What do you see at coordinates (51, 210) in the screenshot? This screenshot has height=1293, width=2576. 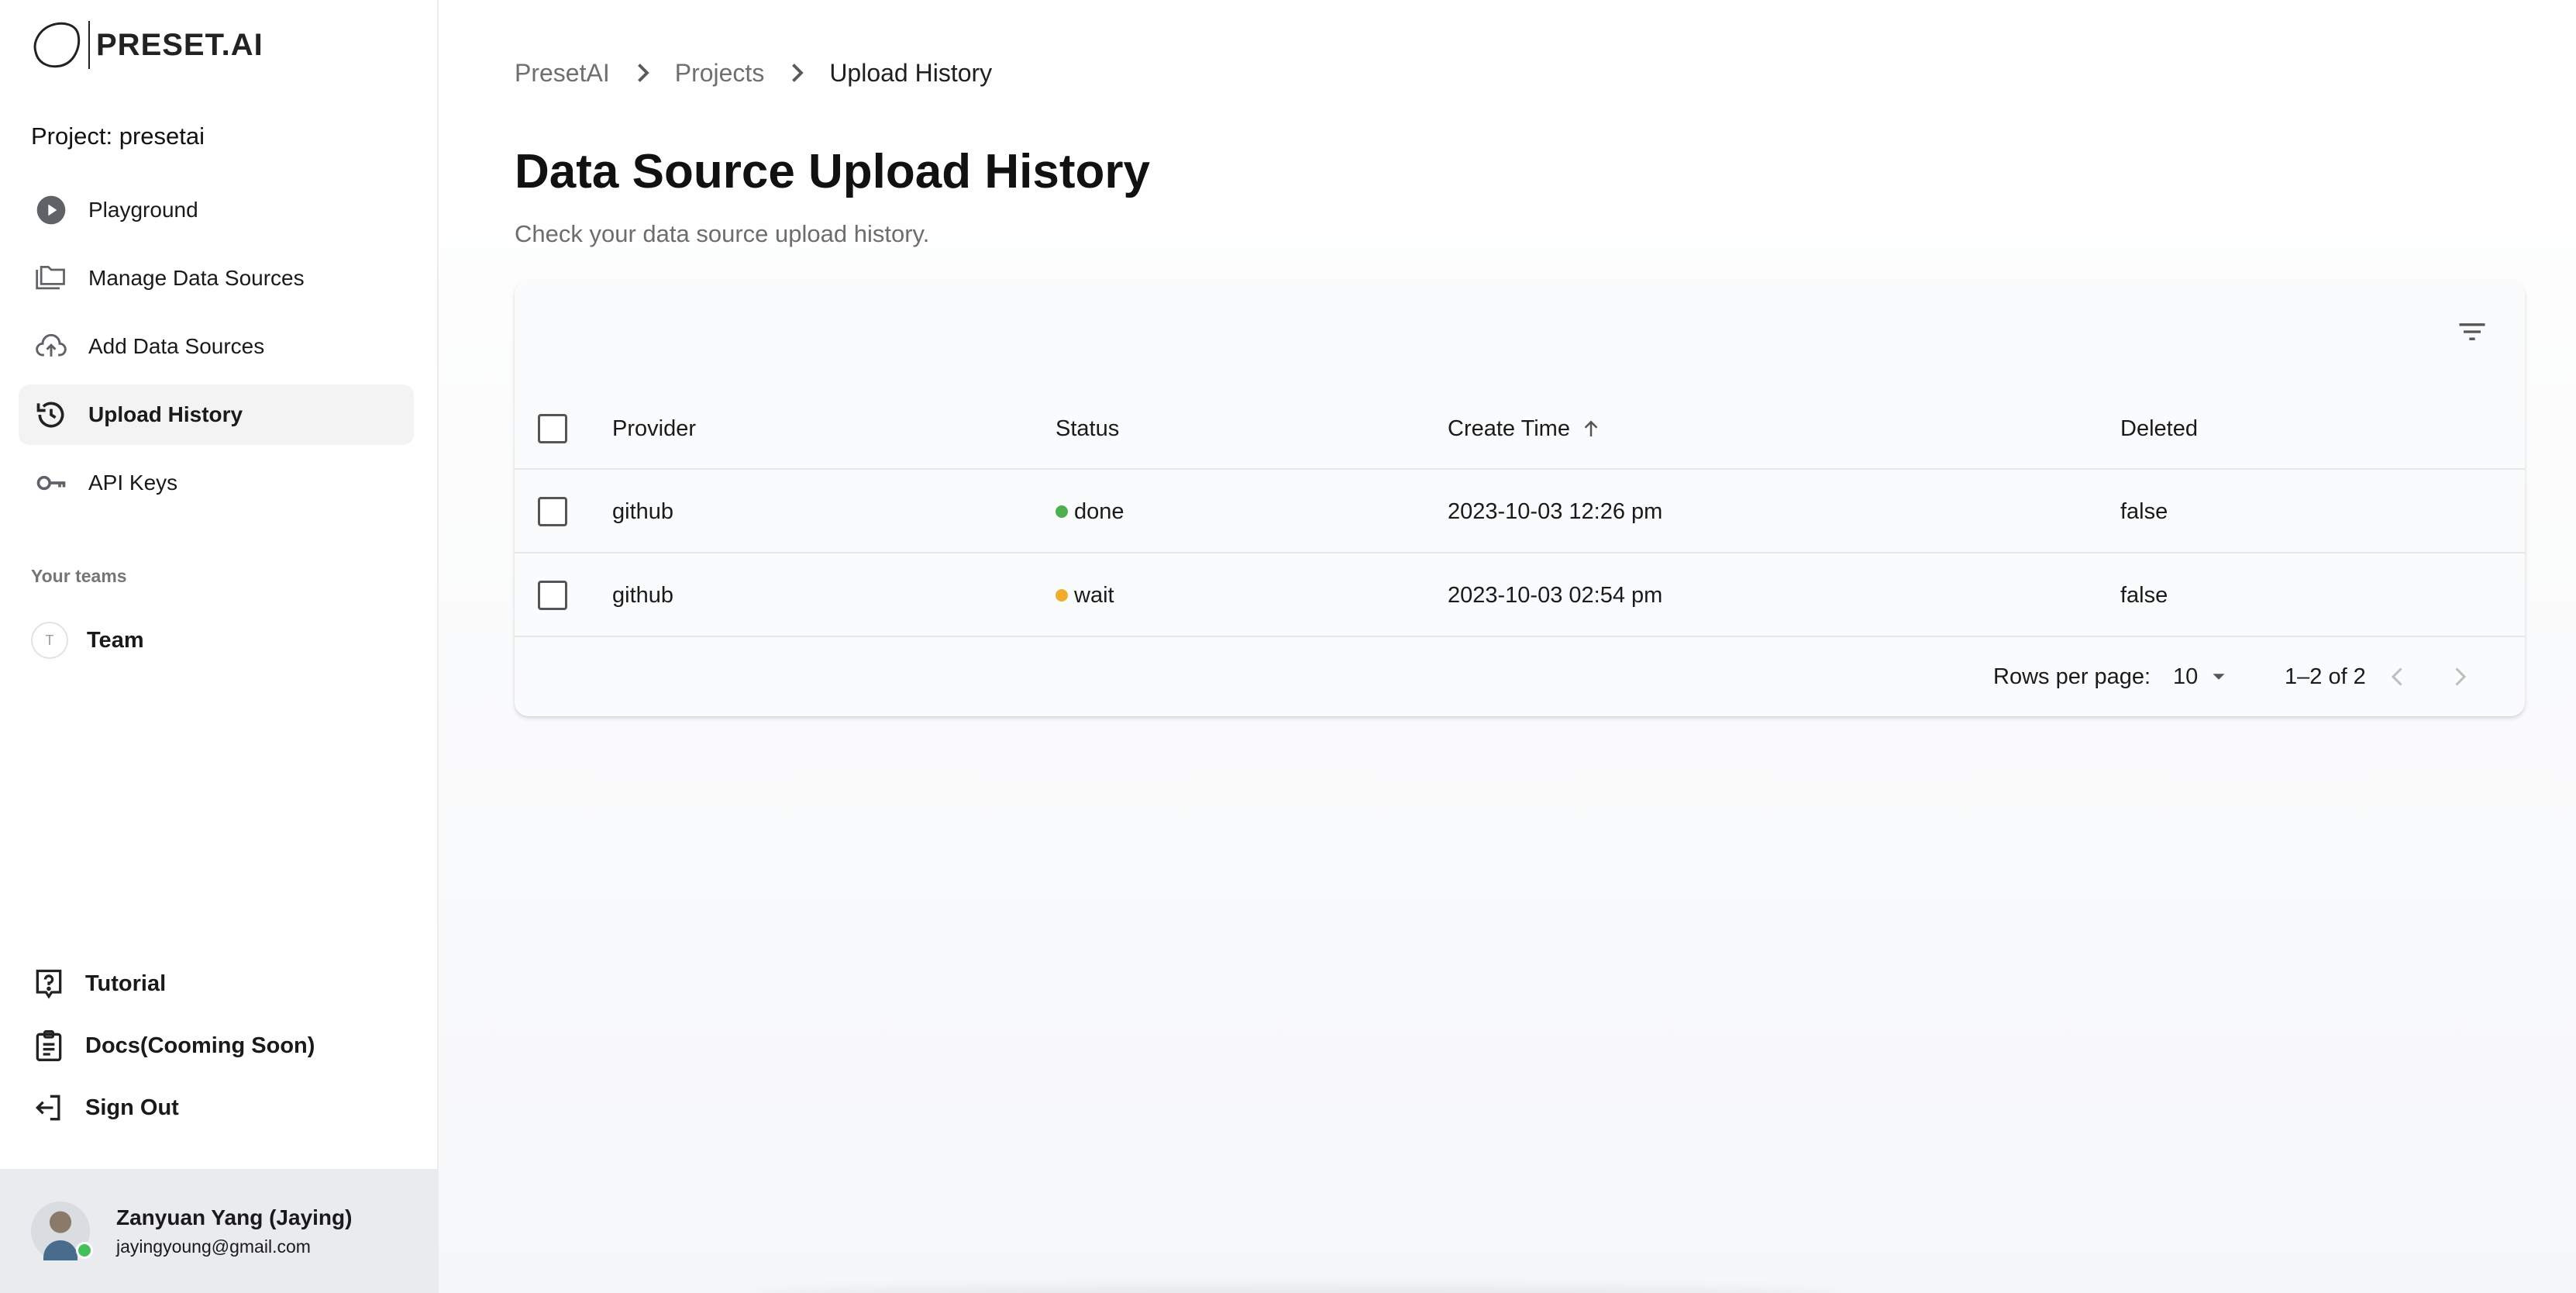 I see `play-circle-icon` at bounding box center [51, 210].